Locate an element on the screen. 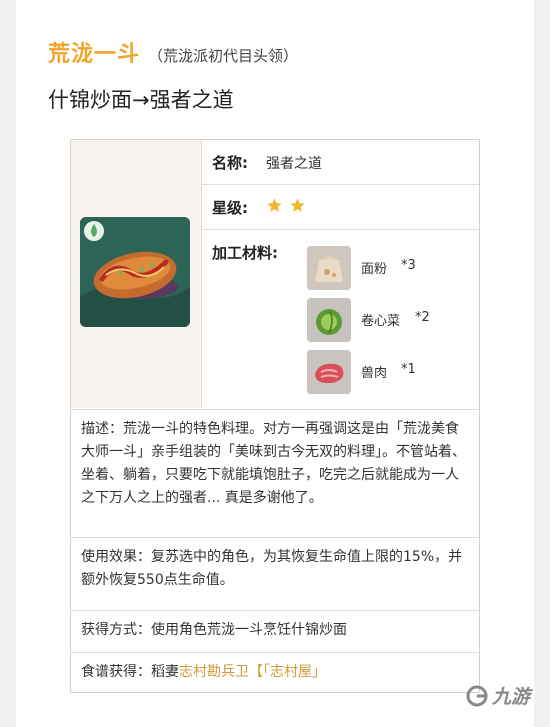  left-margin-strip is located at coordinates (8, 363).